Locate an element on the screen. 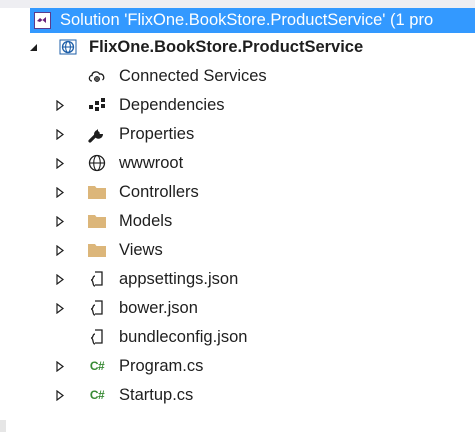 Image resolution: width=475 pixels, height=432 pixels. window-top-edge is located at coordinates (237, 4).